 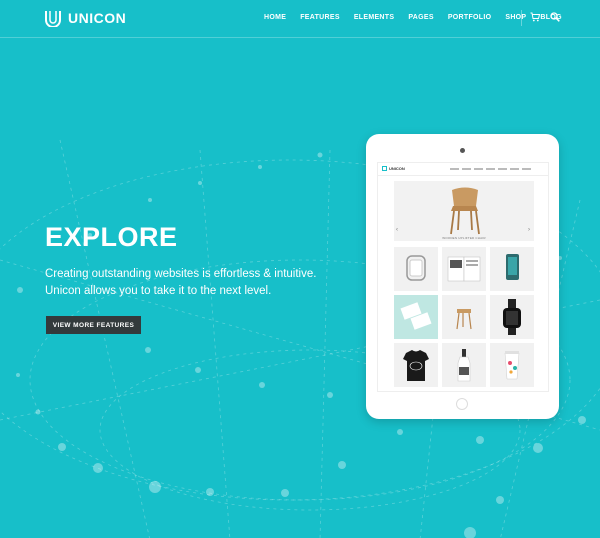 What do you see at coordinates (320, 17) in the screenshot?
I see `nav-item-features: FEATURES` at bounding box center [320, 17].